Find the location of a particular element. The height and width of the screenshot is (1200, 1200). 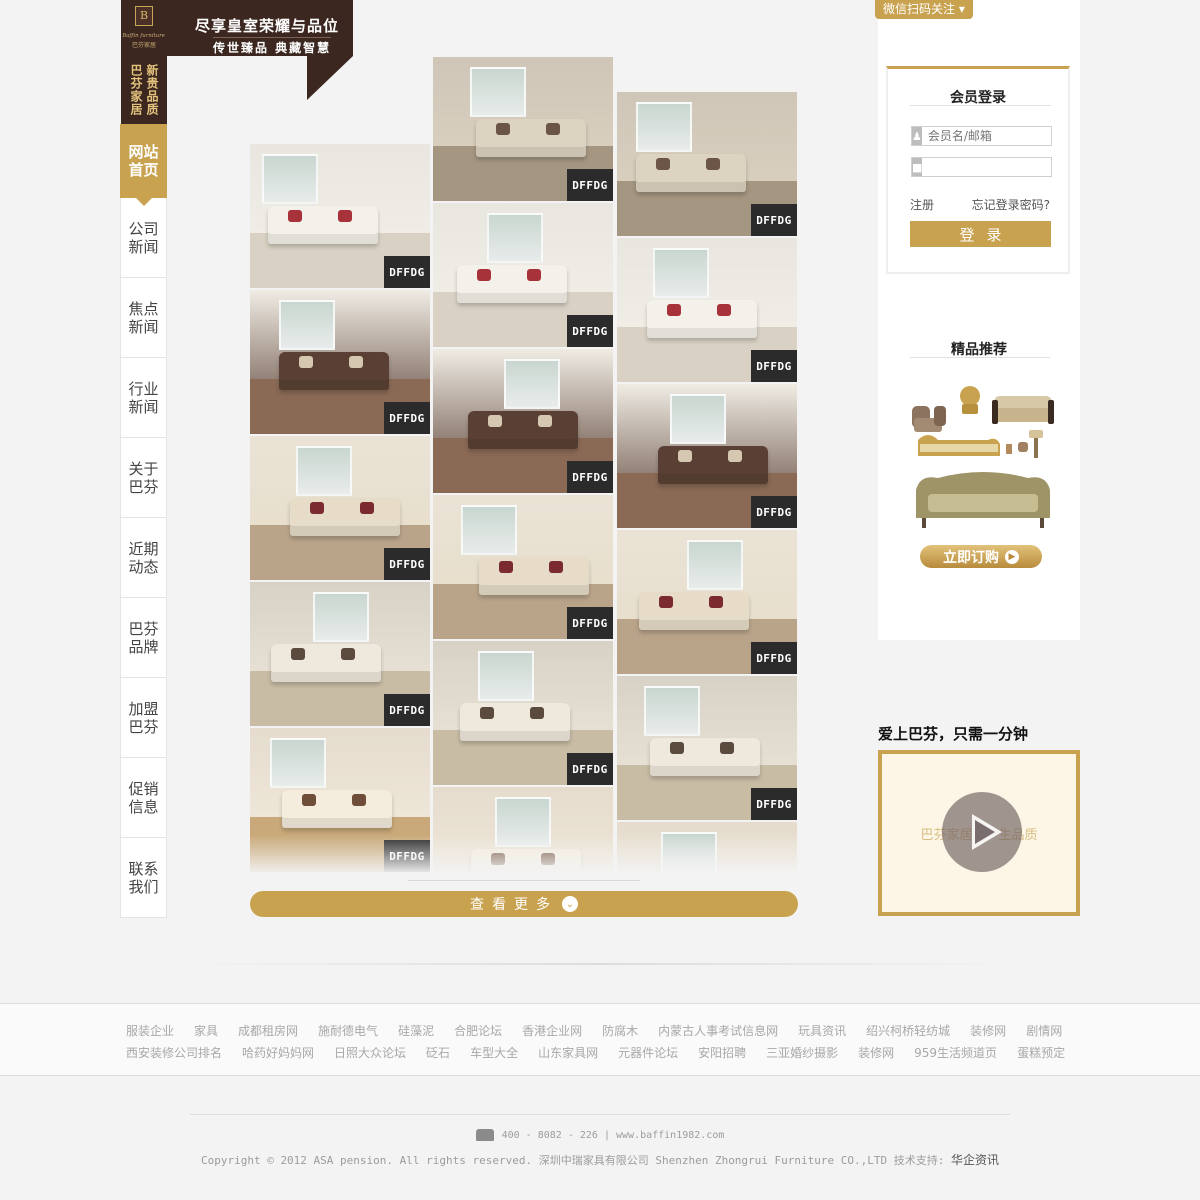

nav-item-focus-news: 焦点新闻 is located at coordinates (143, 318).